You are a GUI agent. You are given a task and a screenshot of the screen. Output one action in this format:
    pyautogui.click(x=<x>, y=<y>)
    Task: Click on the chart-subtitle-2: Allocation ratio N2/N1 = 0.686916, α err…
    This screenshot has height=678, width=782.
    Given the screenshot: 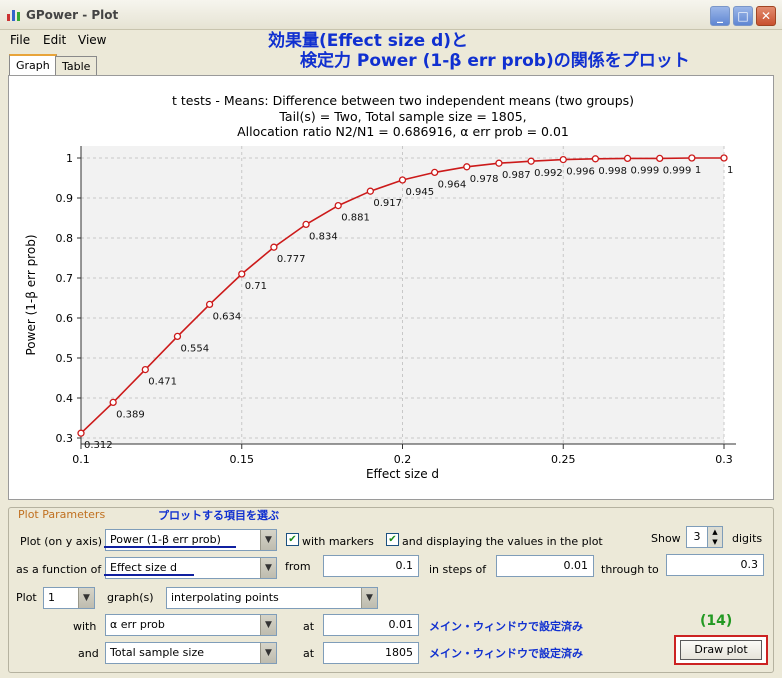 What is the action you would take?
    pyautogui.click(x=403, y=131)
    